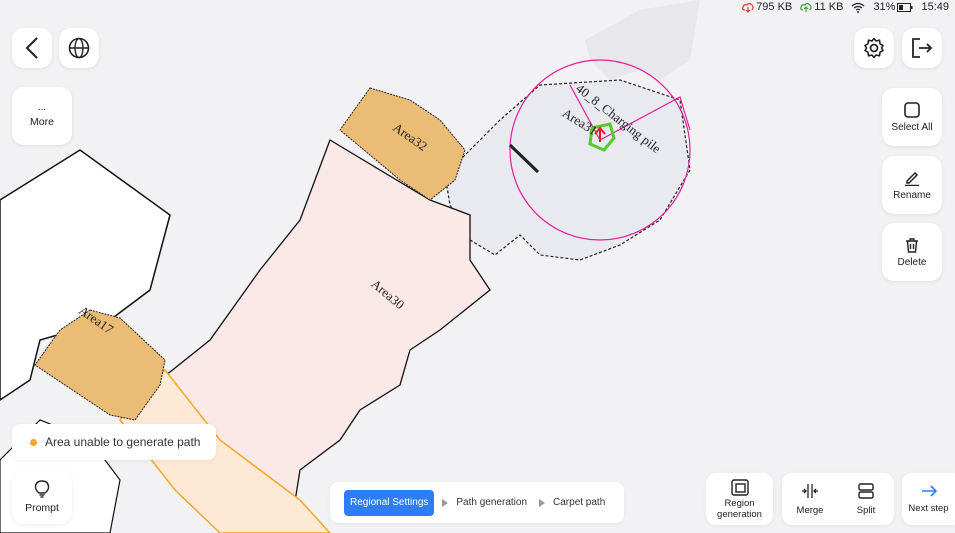  Describe the element at coordinates (33, 442) in the screenshot. I see `warning-dot-icon` at that location.